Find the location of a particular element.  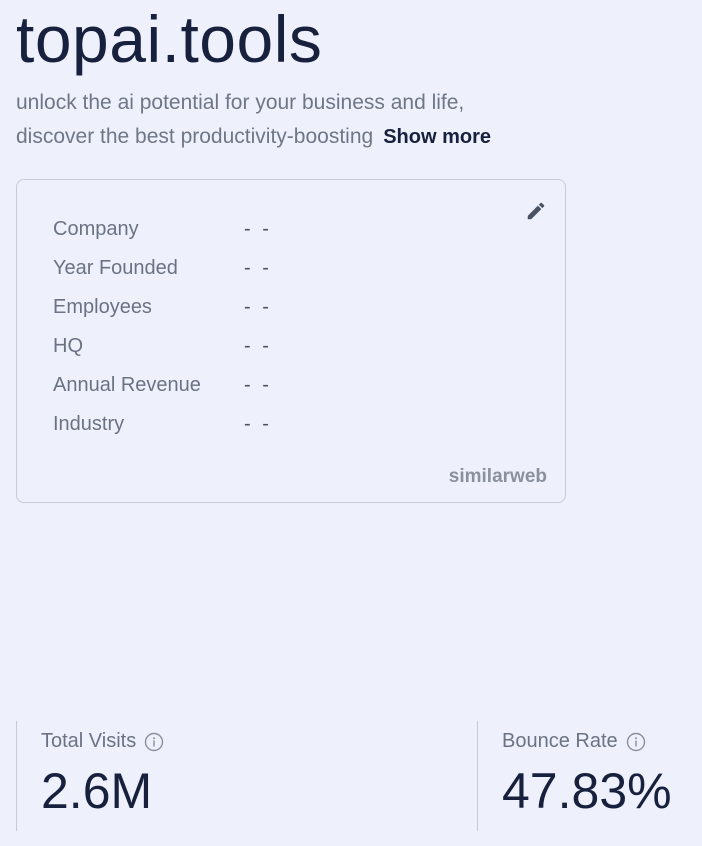

stat-bounce-rate: Bounce Rate 47.83% is located at coordinates (589, 776).